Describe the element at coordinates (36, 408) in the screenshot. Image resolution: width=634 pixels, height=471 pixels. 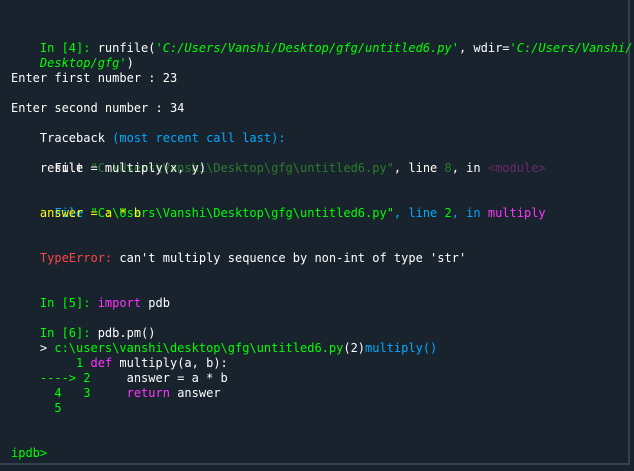
I see `source-line-5: 5` at that location.